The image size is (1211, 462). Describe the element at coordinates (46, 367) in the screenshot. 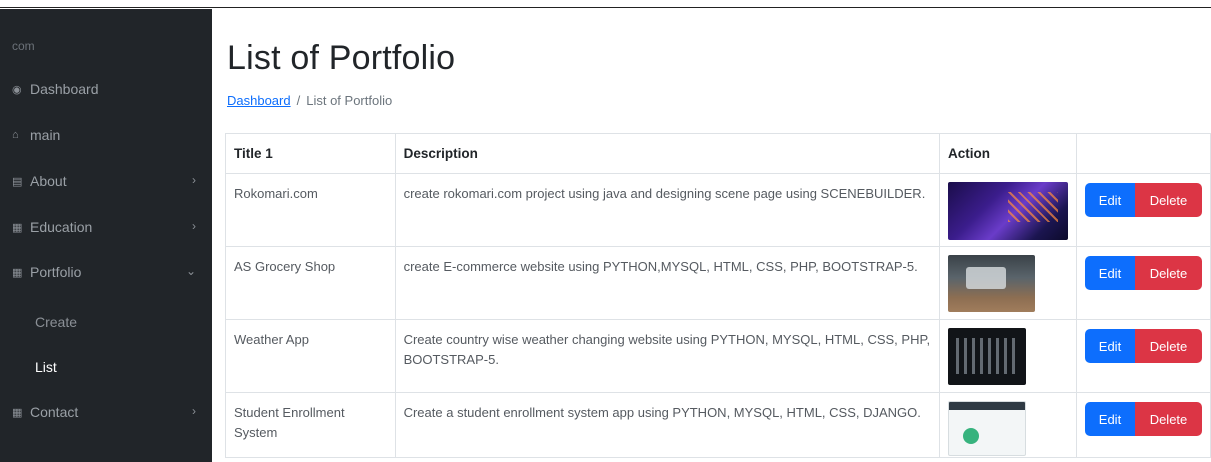

I see `sidebar-subitem-label: List` at that location.